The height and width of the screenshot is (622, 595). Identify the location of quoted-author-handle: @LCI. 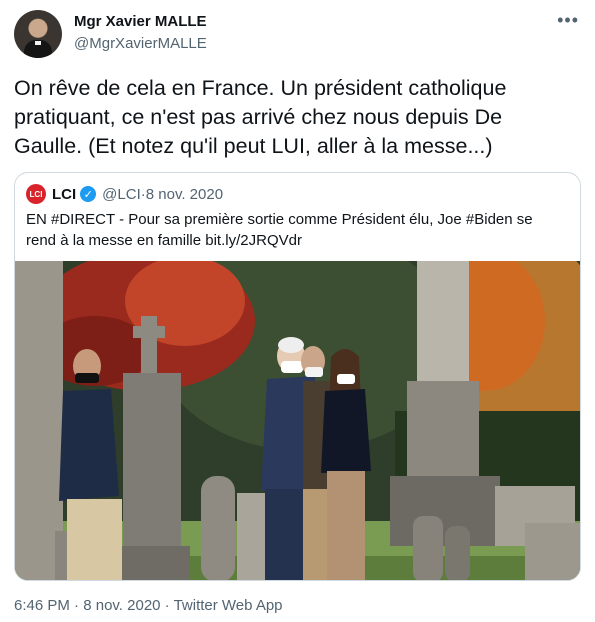
(121, 194).